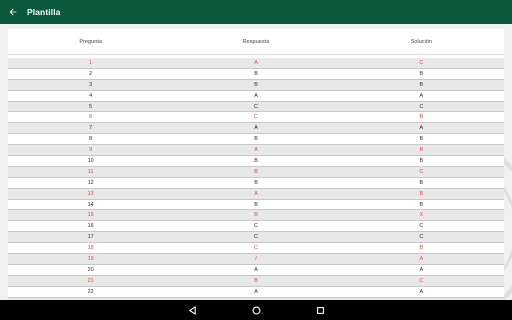  Describe the element at coordinates (421, 215) in the screenshot. I see `correct-solution: X` at that location.